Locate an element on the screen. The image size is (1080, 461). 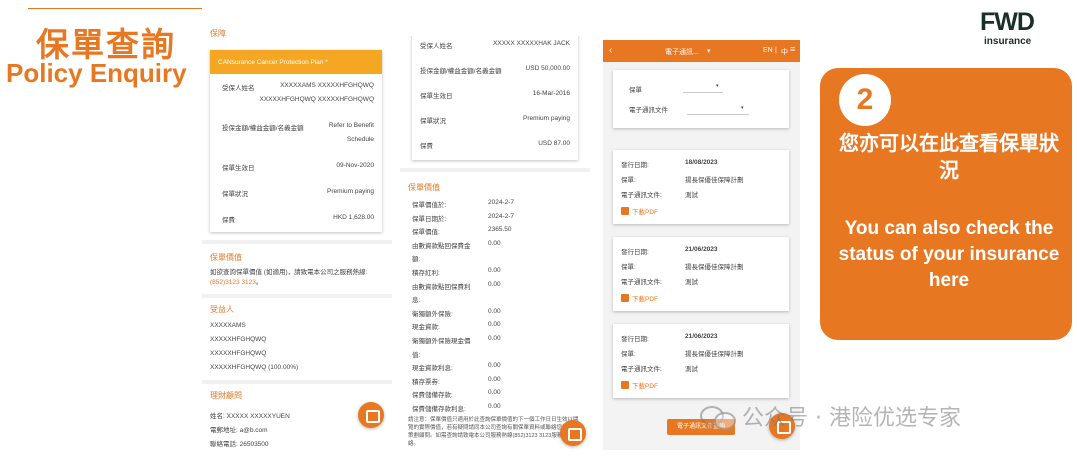
step-number: 2 is located at coordinates (865, 100).